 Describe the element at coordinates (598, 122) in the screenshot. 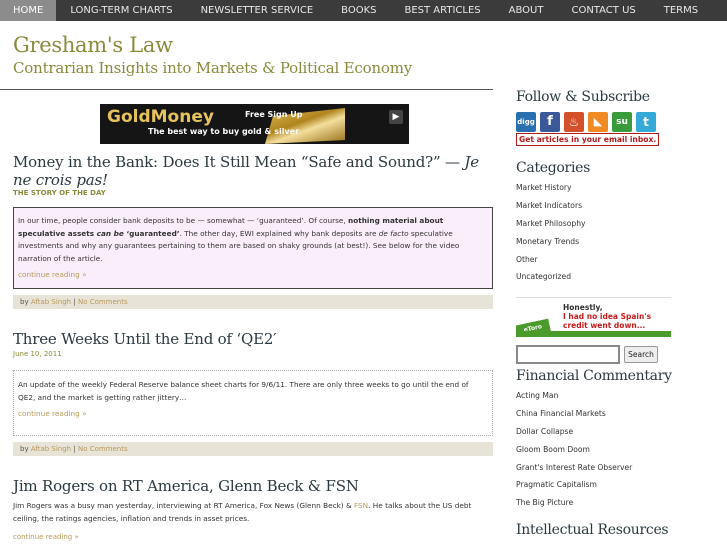

I see `rss-icon: ◣` at that location.